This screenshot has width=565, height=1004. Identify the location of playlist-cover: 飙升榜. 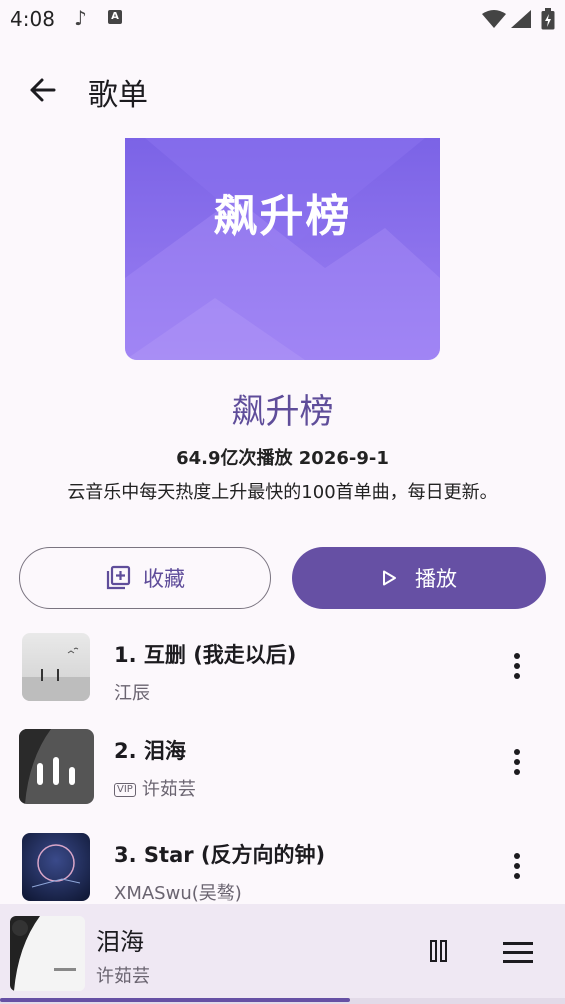
(282, 249).